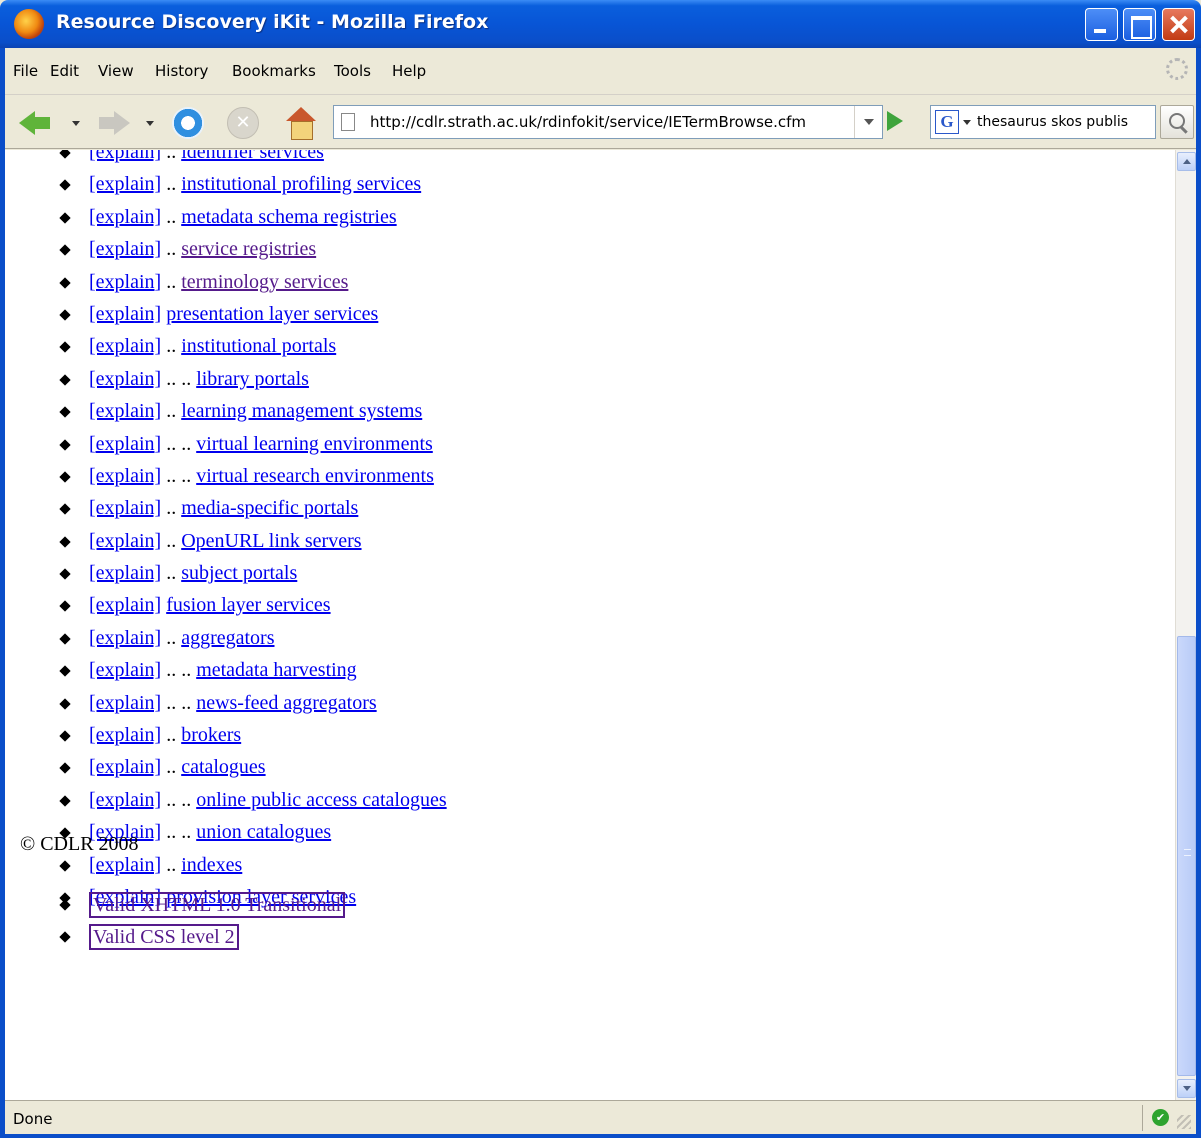  What do you see at coordinates (188, 123) in the screenshot?
I see `reload-icon` at bounding box center [188, 123].